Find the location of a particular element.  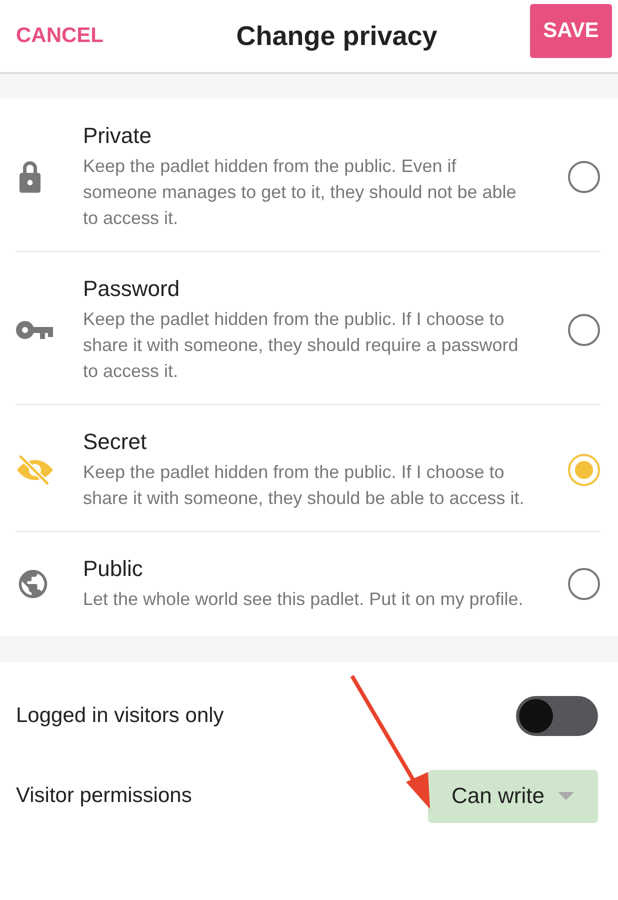

dialog-title: Change privacy is located at coordinates (337, 36).